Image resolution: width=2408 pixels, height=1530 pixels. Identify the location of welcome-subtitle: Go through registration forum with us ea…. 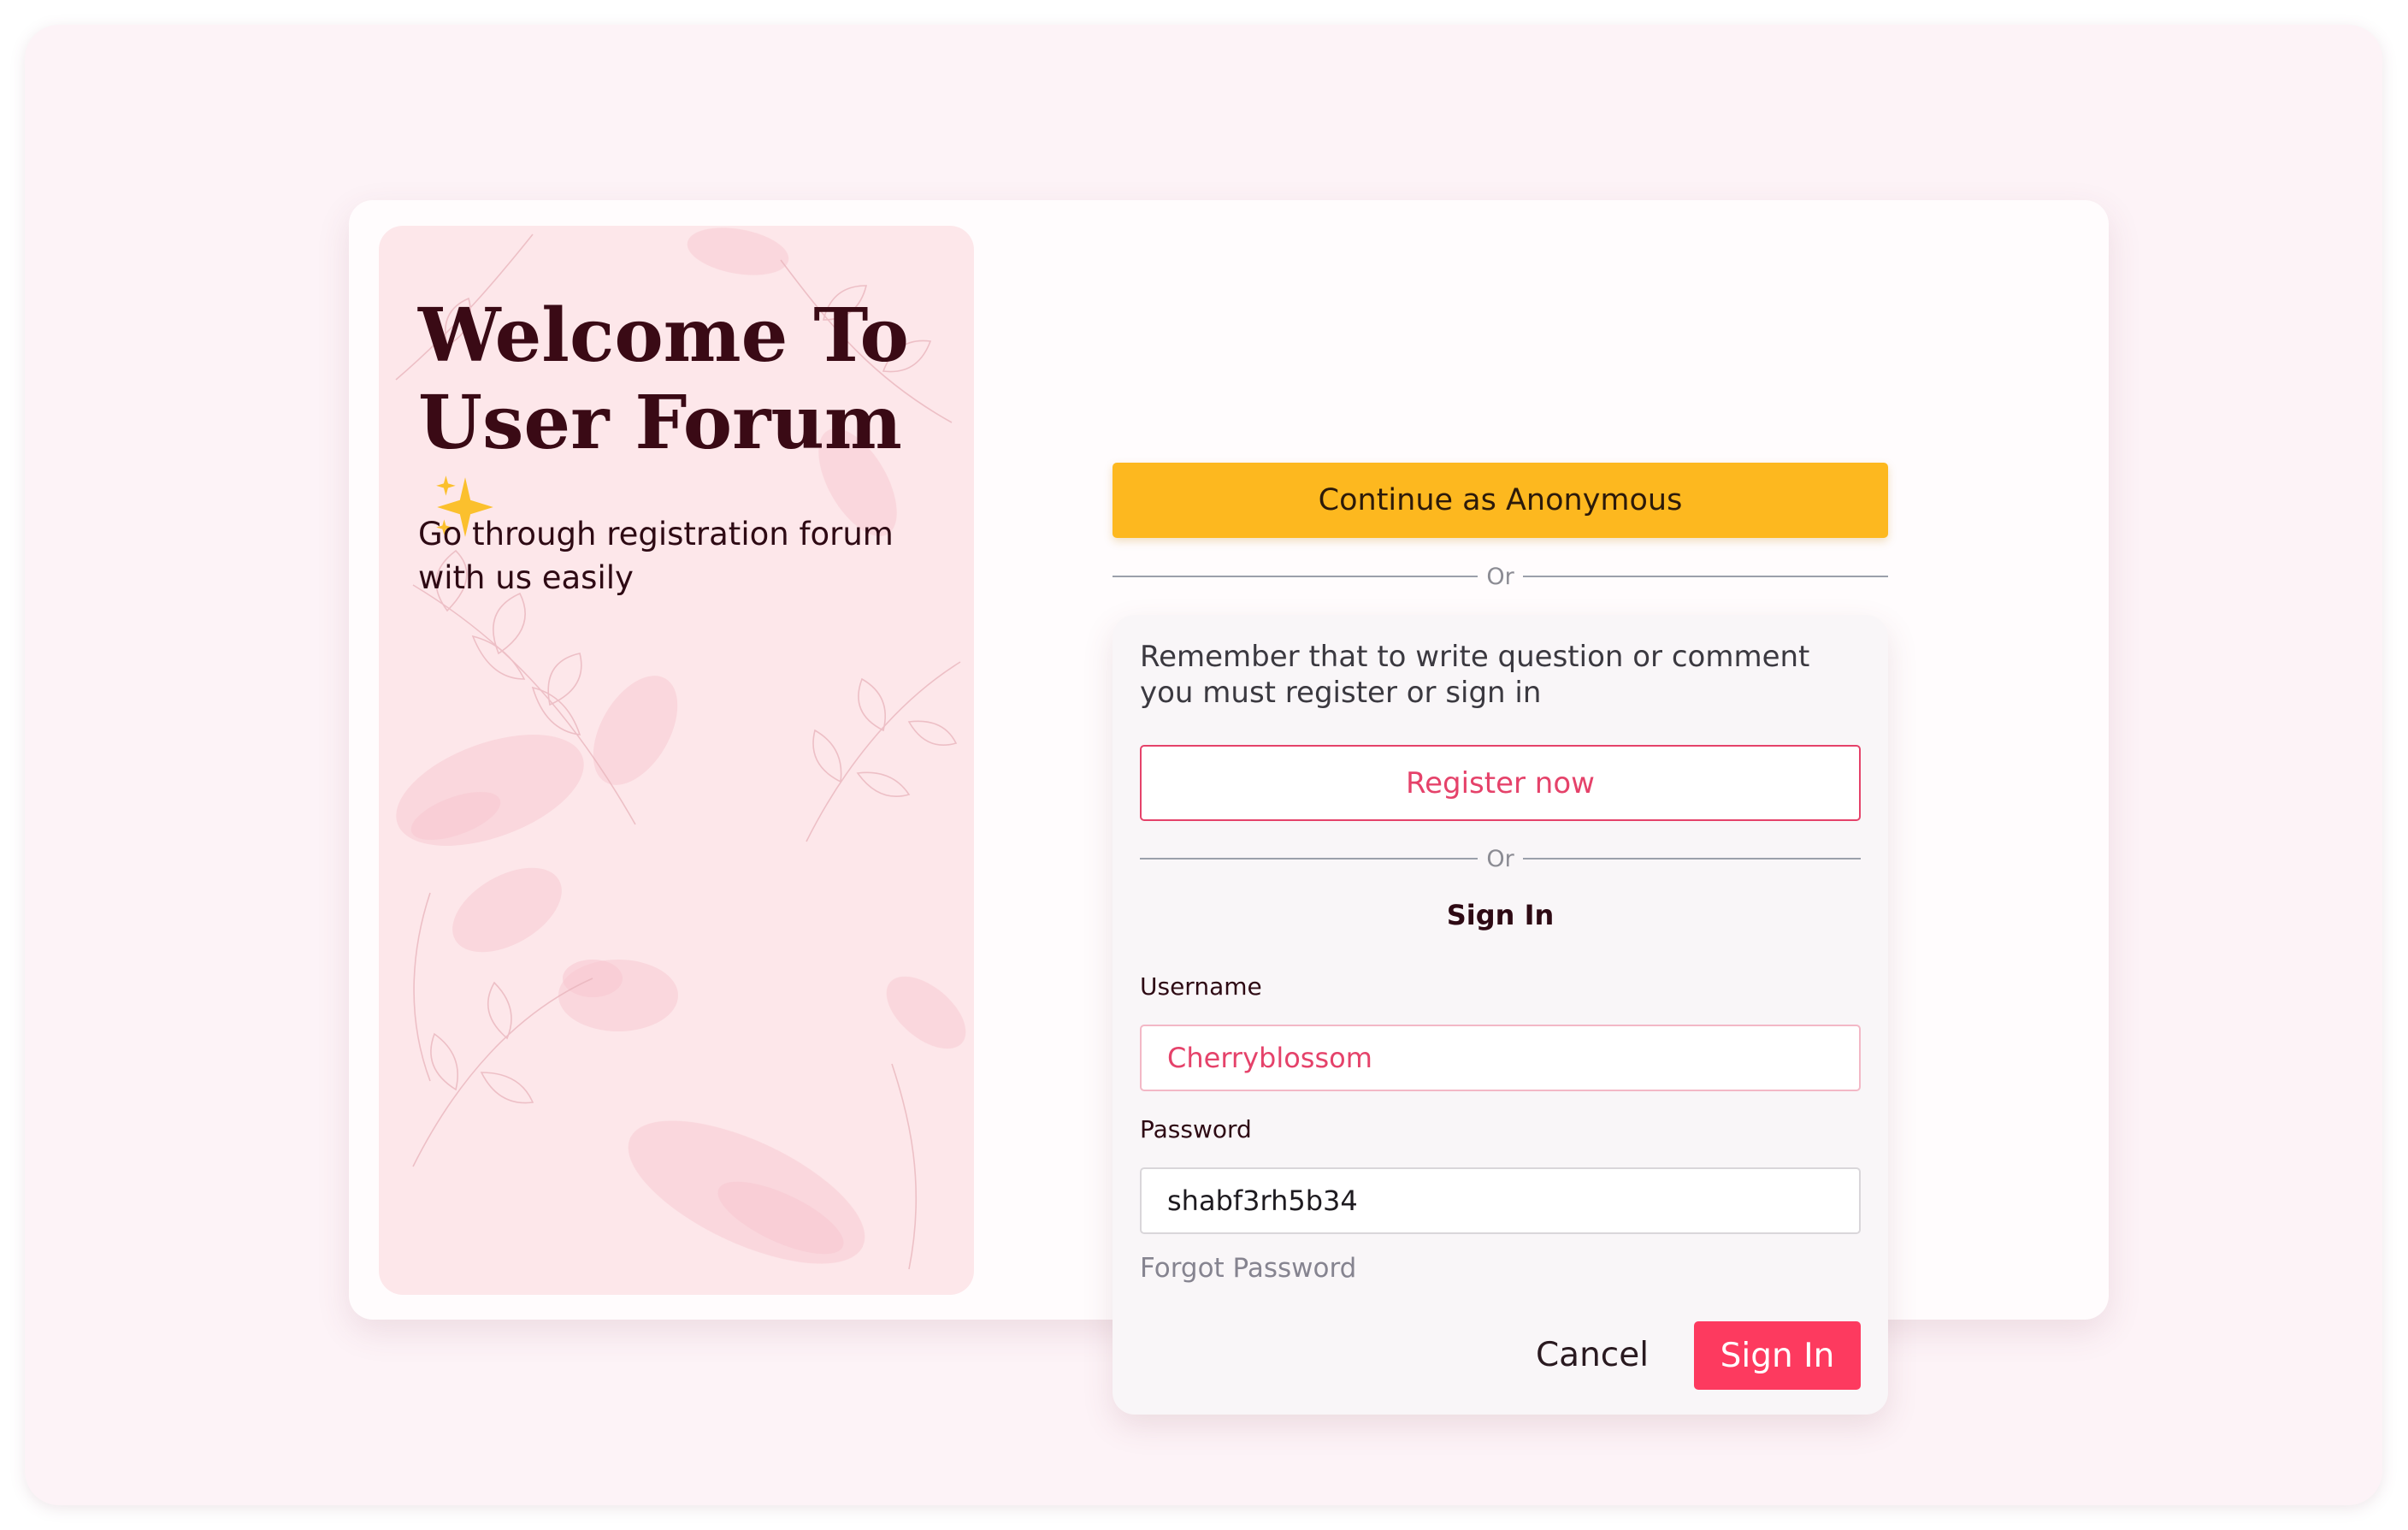
(656, 556).